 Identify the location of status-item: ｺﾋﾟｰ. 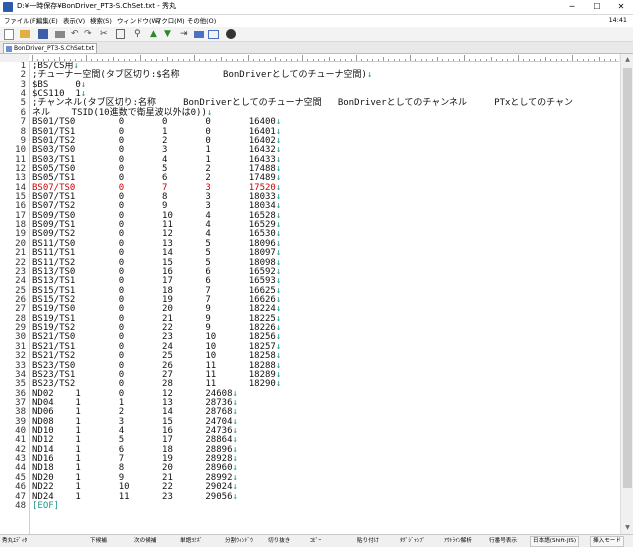
(315, 540).